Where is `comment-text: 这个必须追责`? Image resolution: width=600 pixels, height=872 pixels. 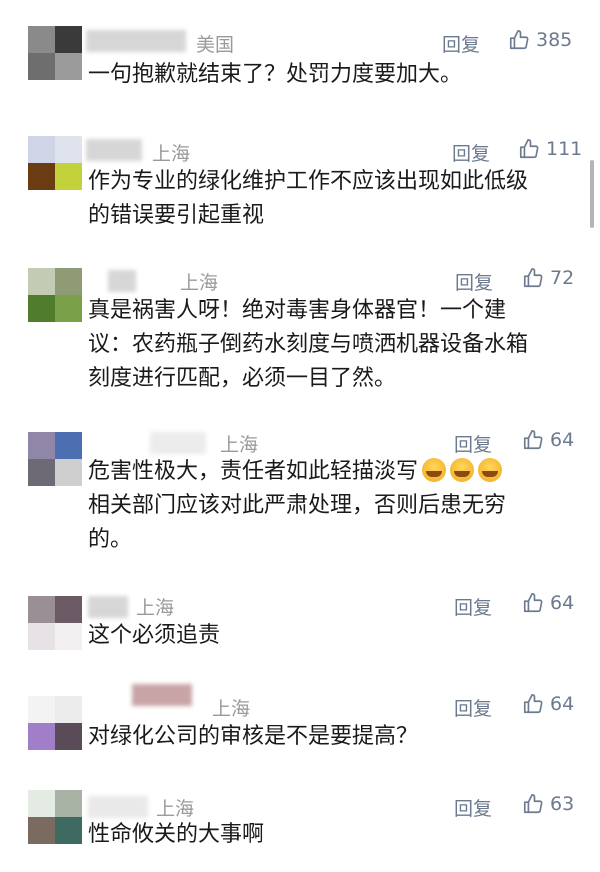
comment-text: 这个必须追责 is located at coordinates (154, 636).